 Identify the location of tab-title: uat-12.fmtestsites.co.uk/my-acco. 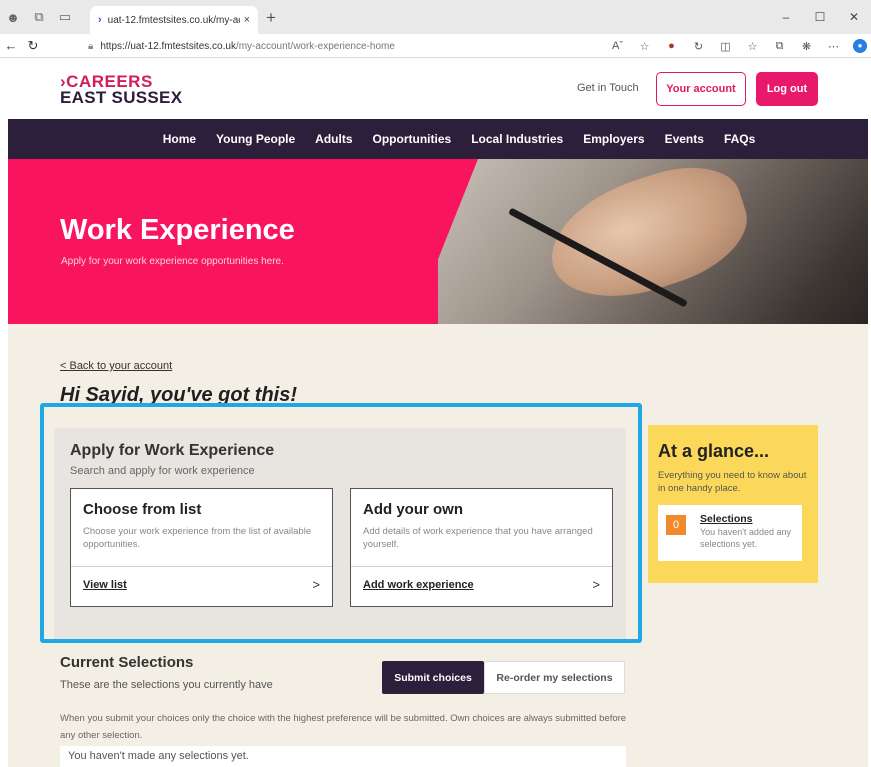
(173, 20).